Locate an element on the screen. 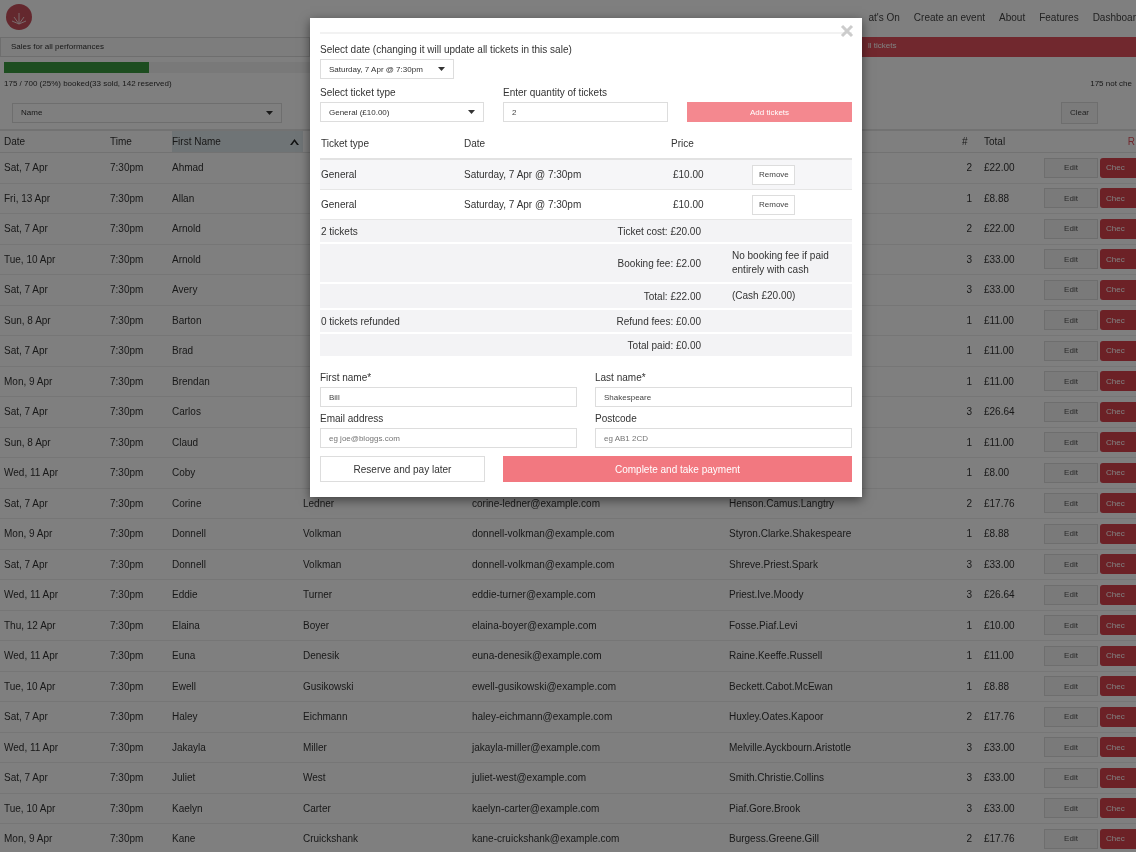  quantity-field: 2 is located at coordinates (585, 112).